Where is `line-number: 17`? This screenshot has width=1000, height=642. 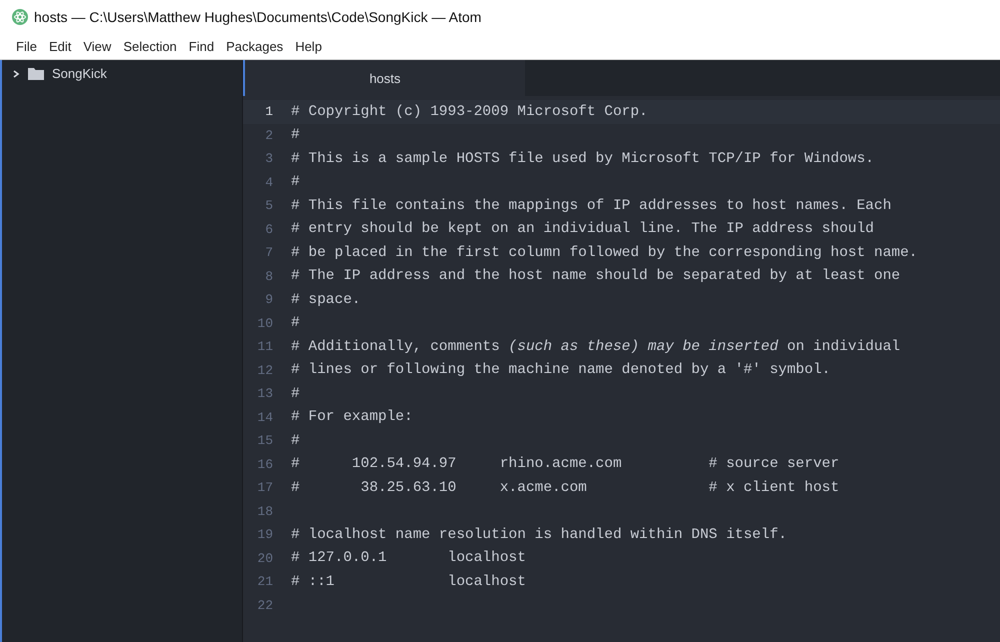 line-number: 17 is located at coordinates (264, 488).